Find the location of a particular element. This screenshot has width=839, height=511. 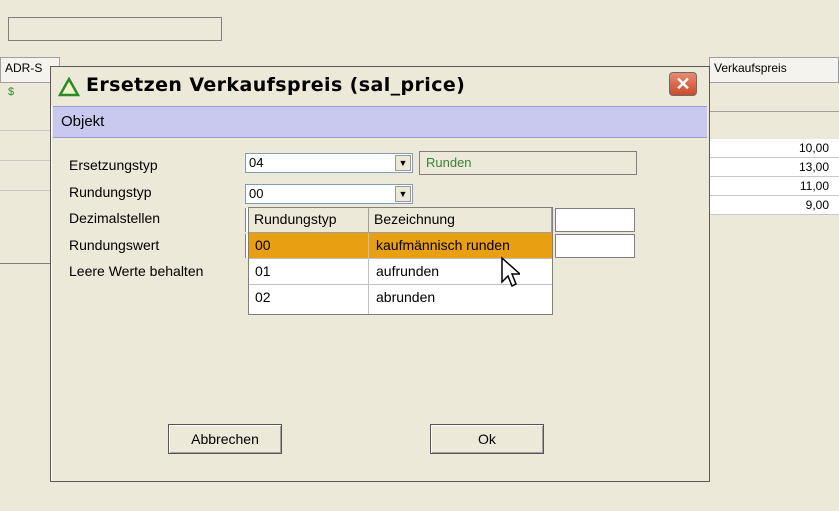

dialog-titlebar: Ersetzen Verkaufspreis (sal_price) ✕ is located at coordinates (380, 86).